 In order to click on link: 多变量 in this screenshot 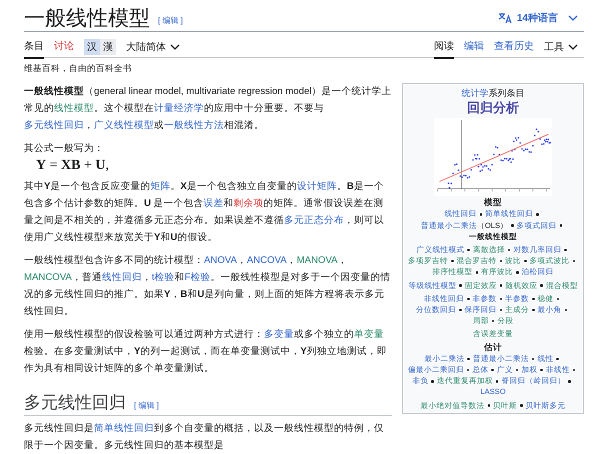, I will do `click(279, 334)`.